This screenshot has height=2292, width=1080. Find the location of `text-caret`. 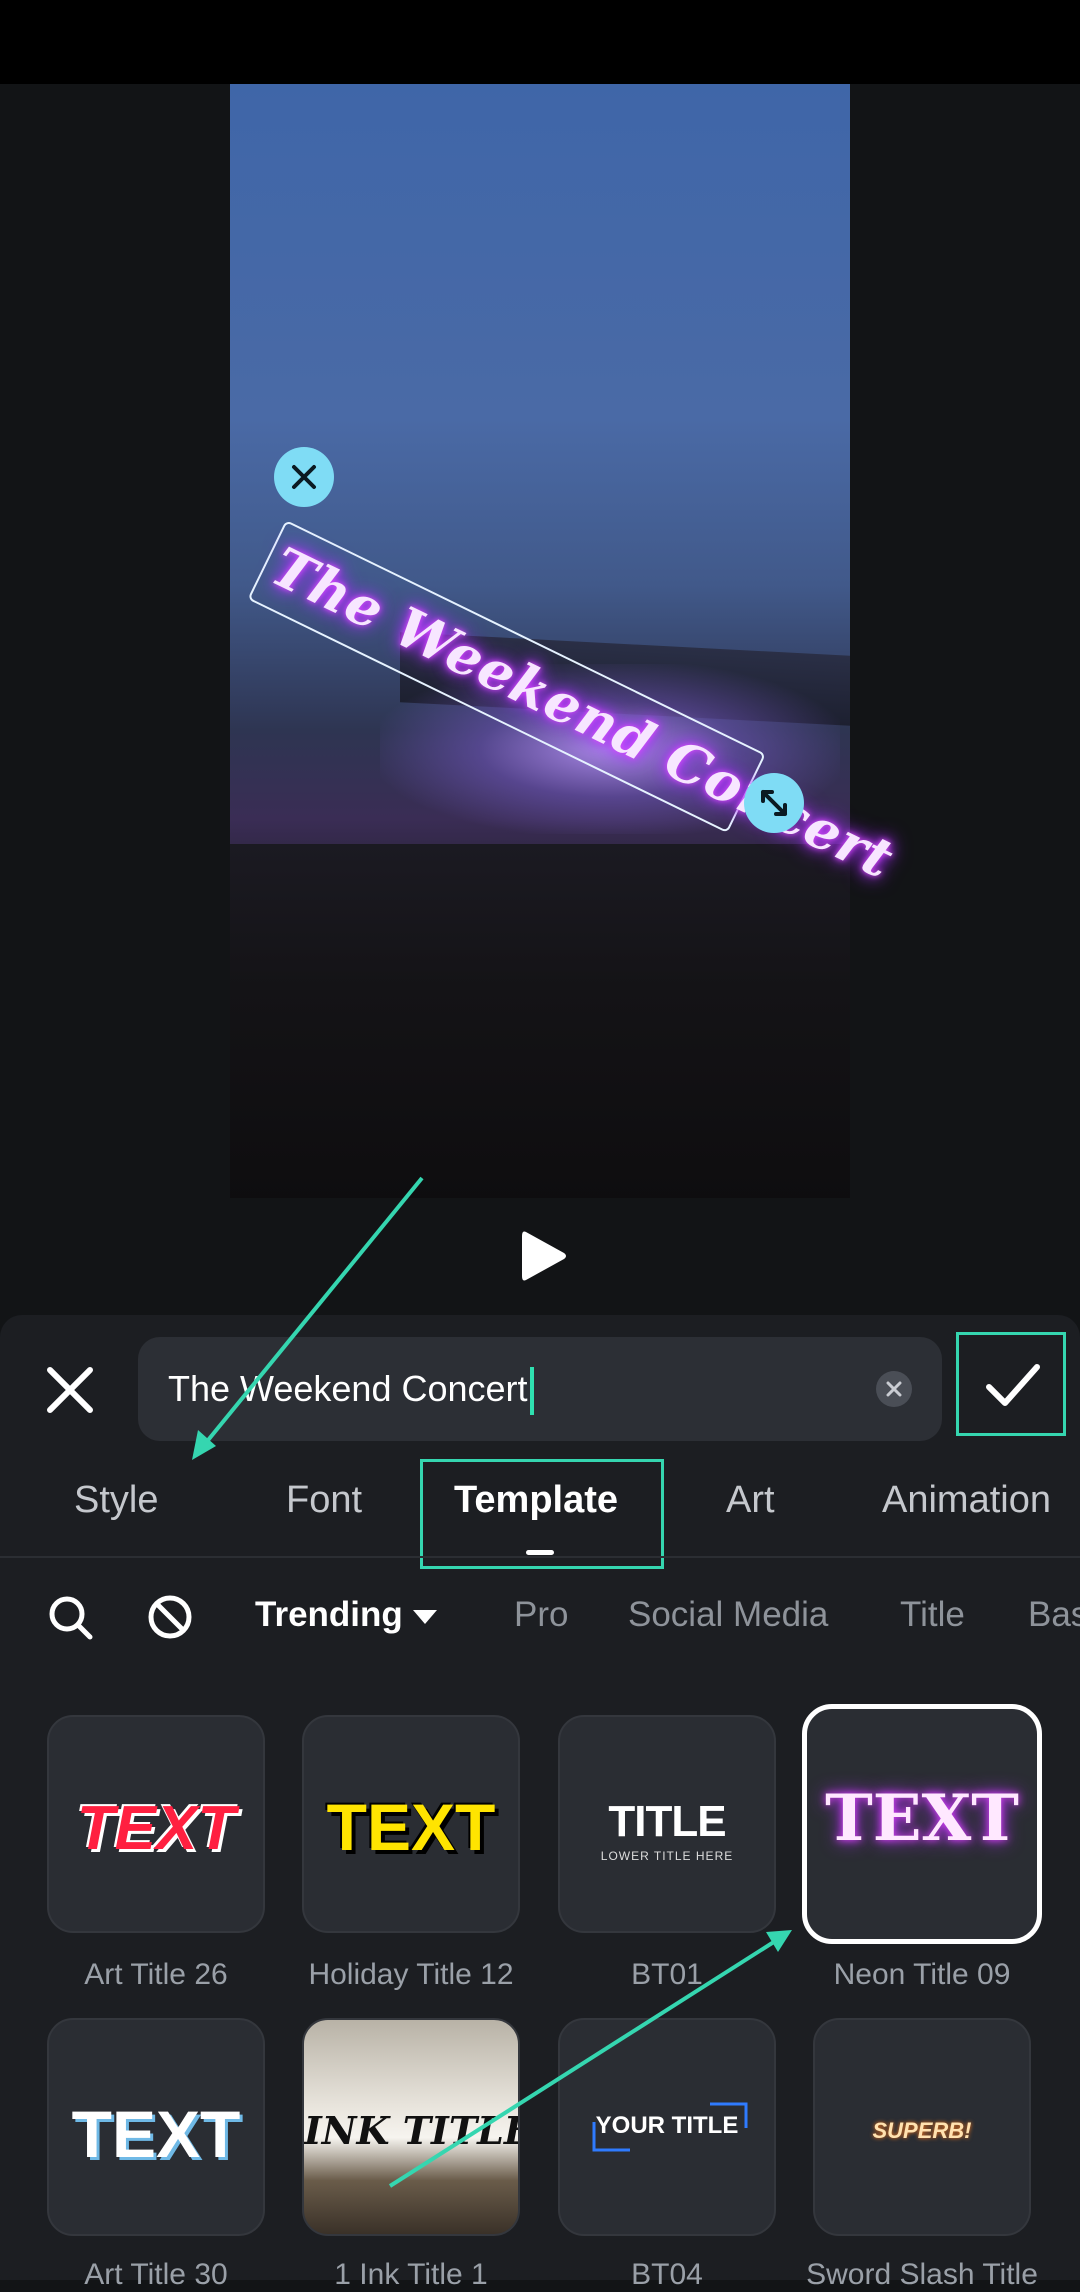

text-caret is located at coordinates (531, 1391).